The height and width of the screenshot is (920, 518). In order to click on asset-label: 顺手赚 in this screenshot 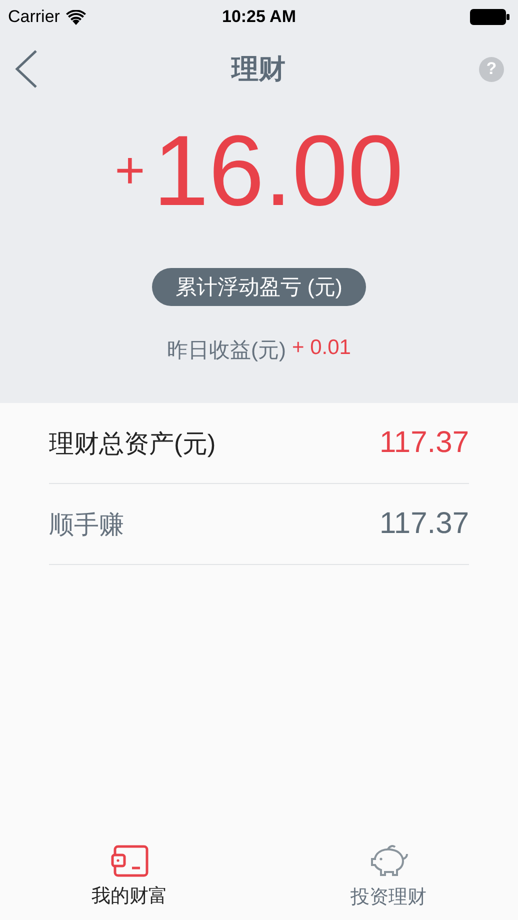, I will do `click(86, 525)`.